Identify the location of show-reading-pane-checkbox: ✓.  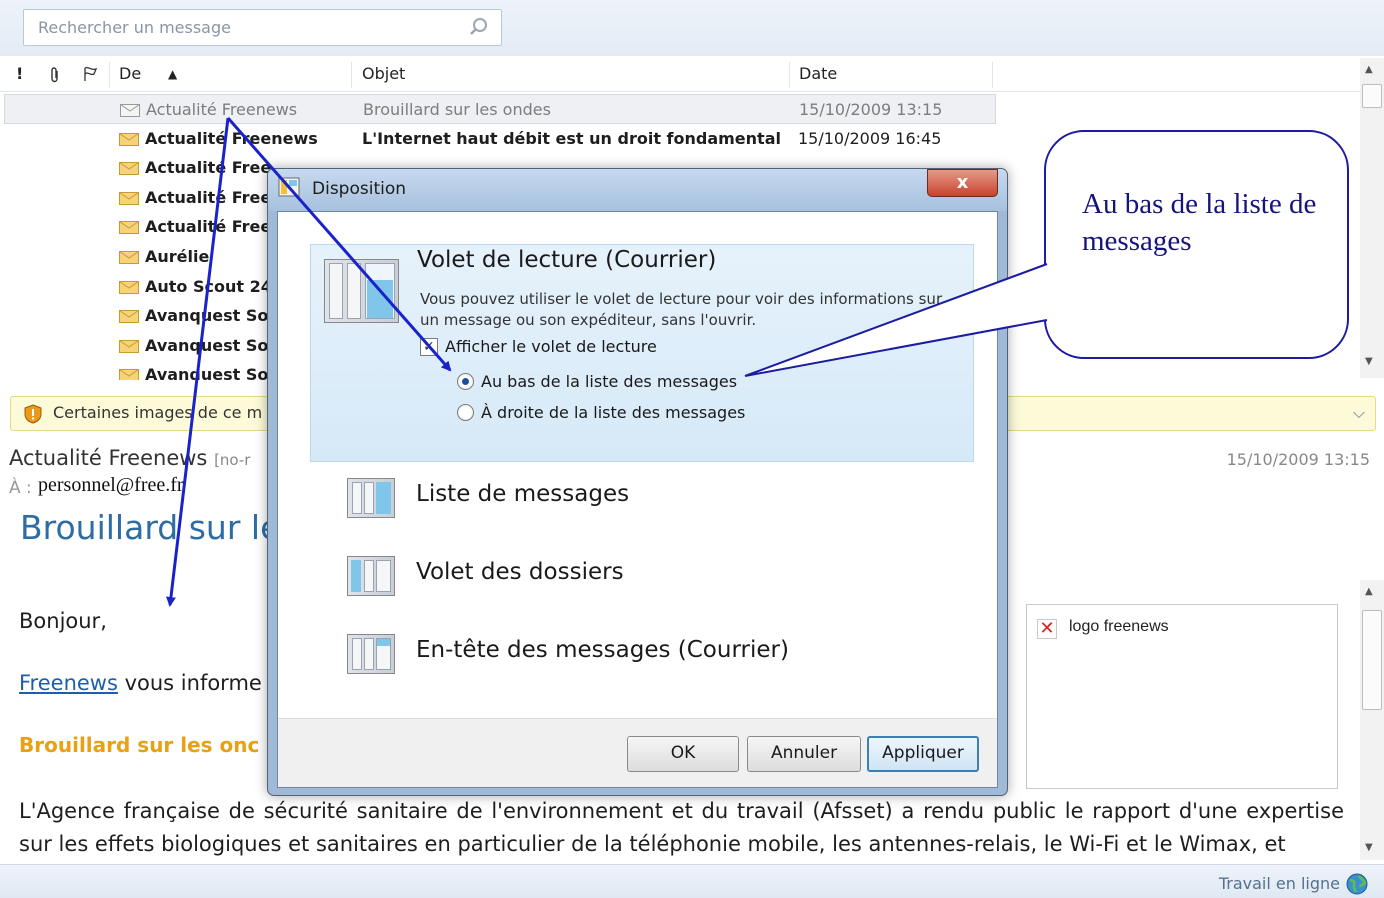
(429, 347).